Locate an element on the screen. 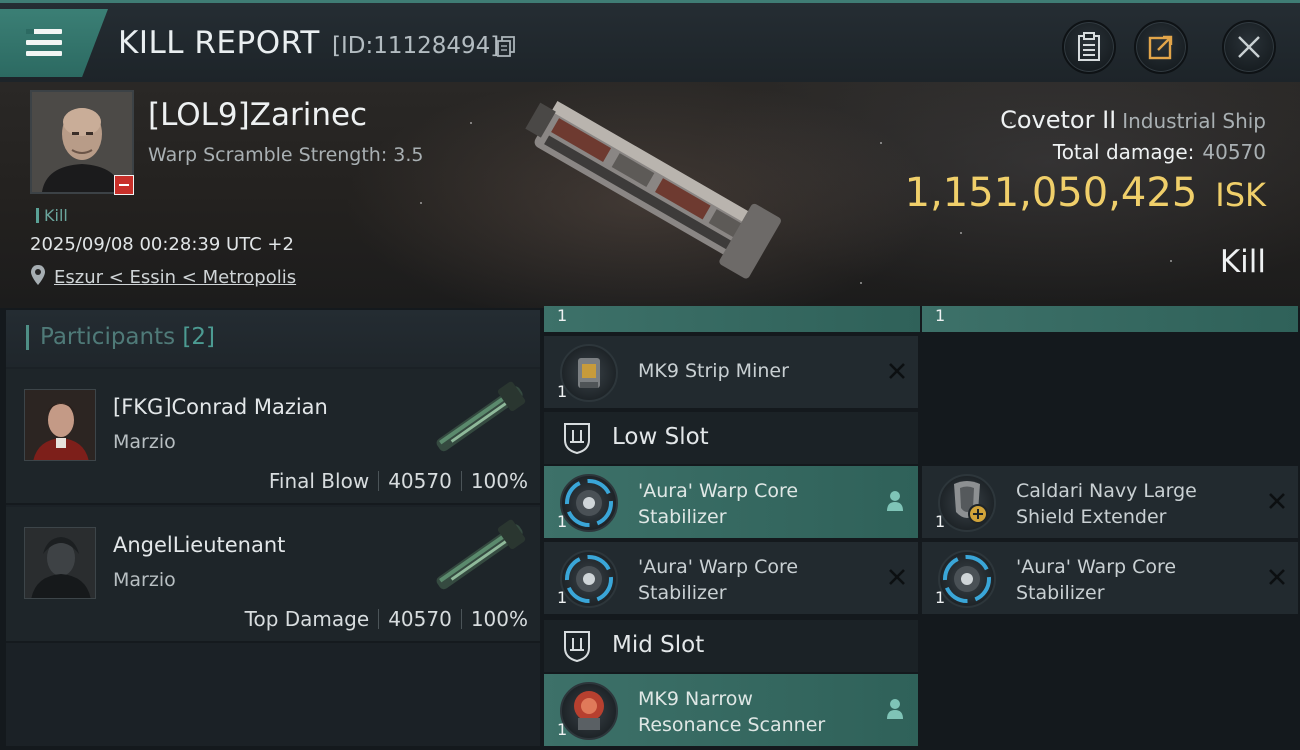  participant-role: Top Damage is located at coordinates (307, 619).